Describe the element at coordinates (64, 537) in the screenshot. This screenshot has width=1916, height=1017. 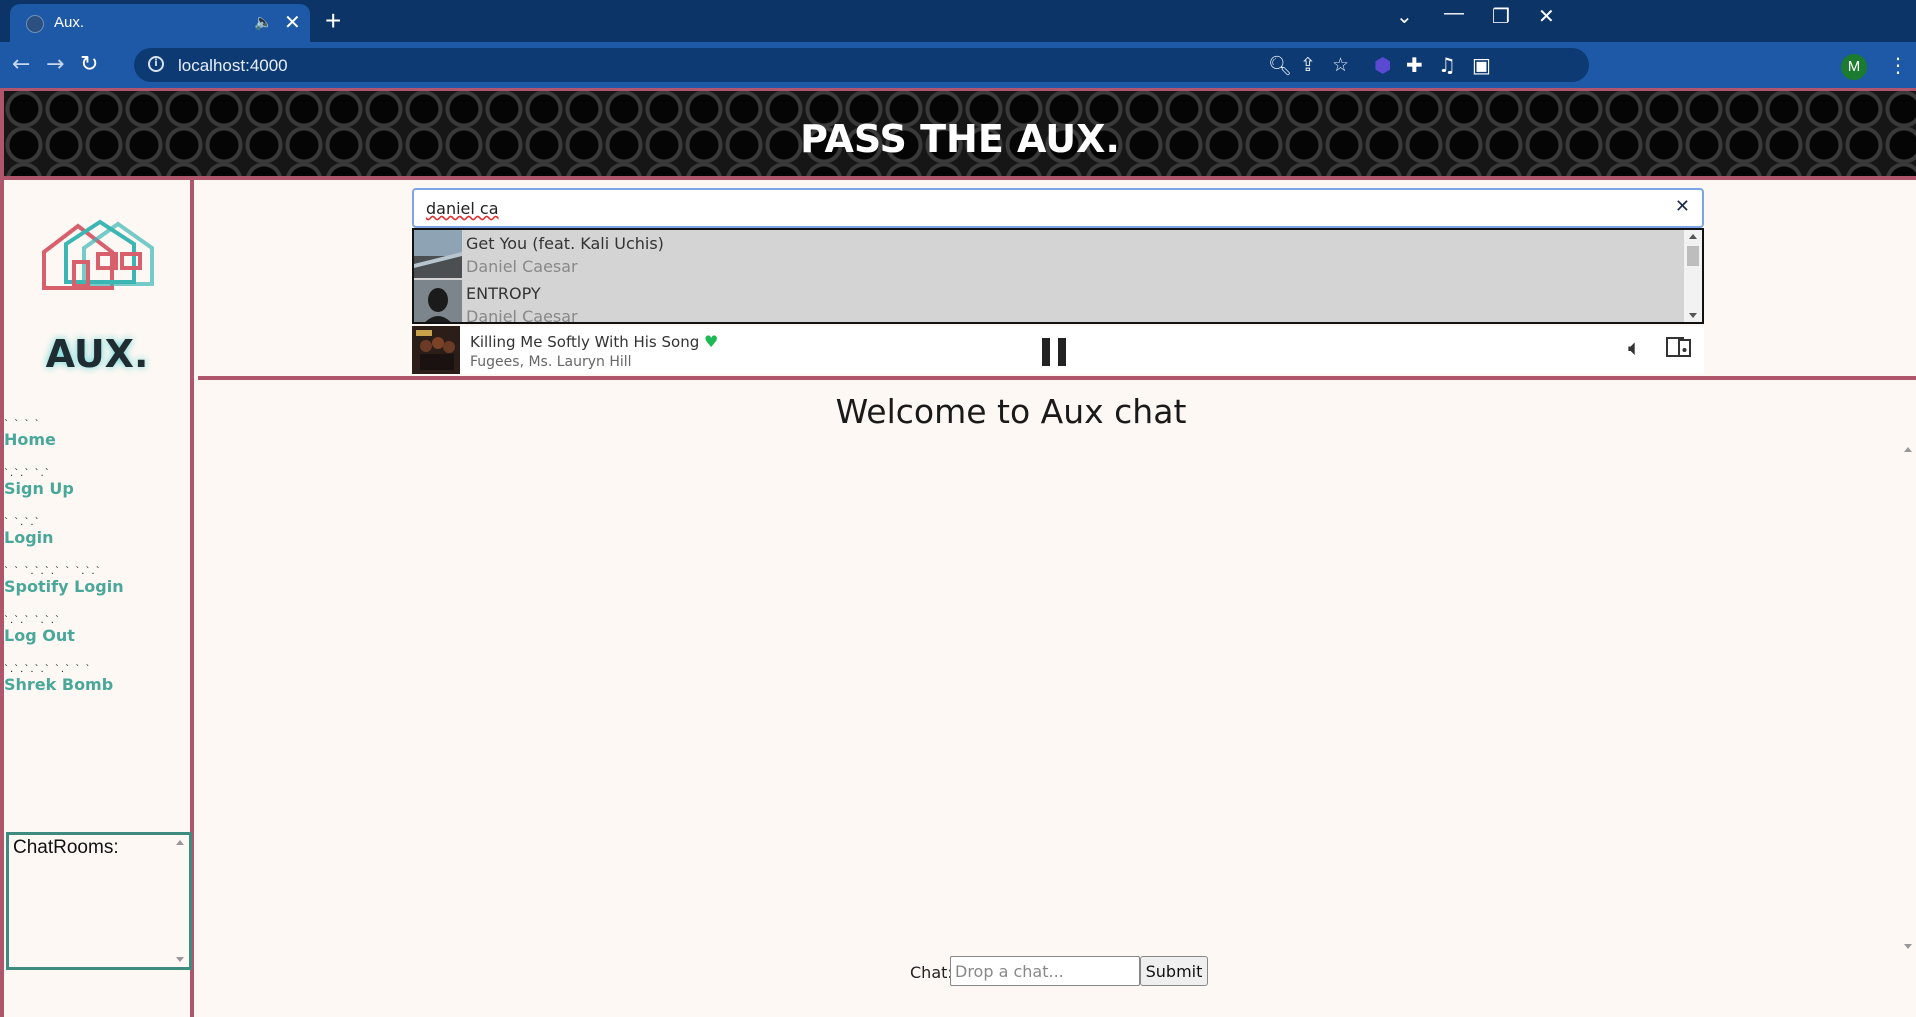
I see `nav-label: Login` at that location.